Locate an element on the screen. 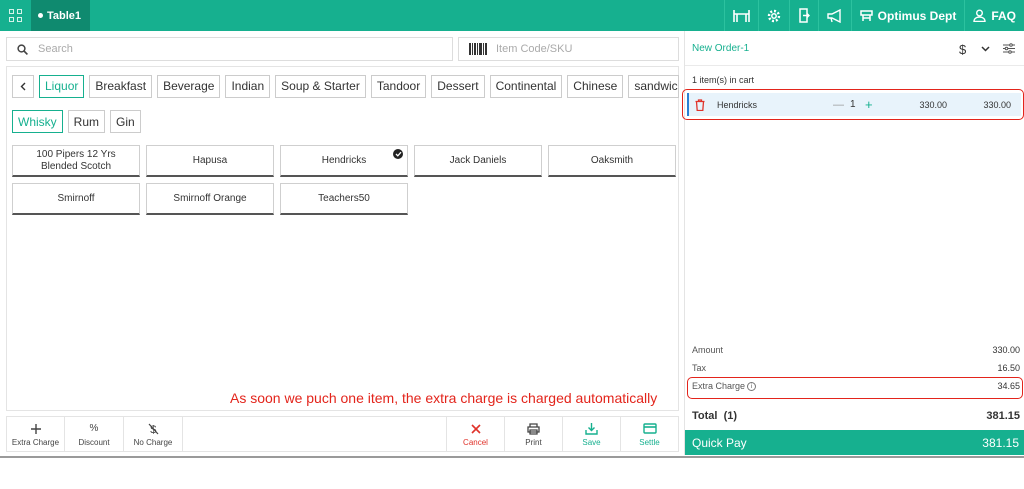  top-right-toolbar: Optimus Dept FAQ is located at coordinates (873, 15).